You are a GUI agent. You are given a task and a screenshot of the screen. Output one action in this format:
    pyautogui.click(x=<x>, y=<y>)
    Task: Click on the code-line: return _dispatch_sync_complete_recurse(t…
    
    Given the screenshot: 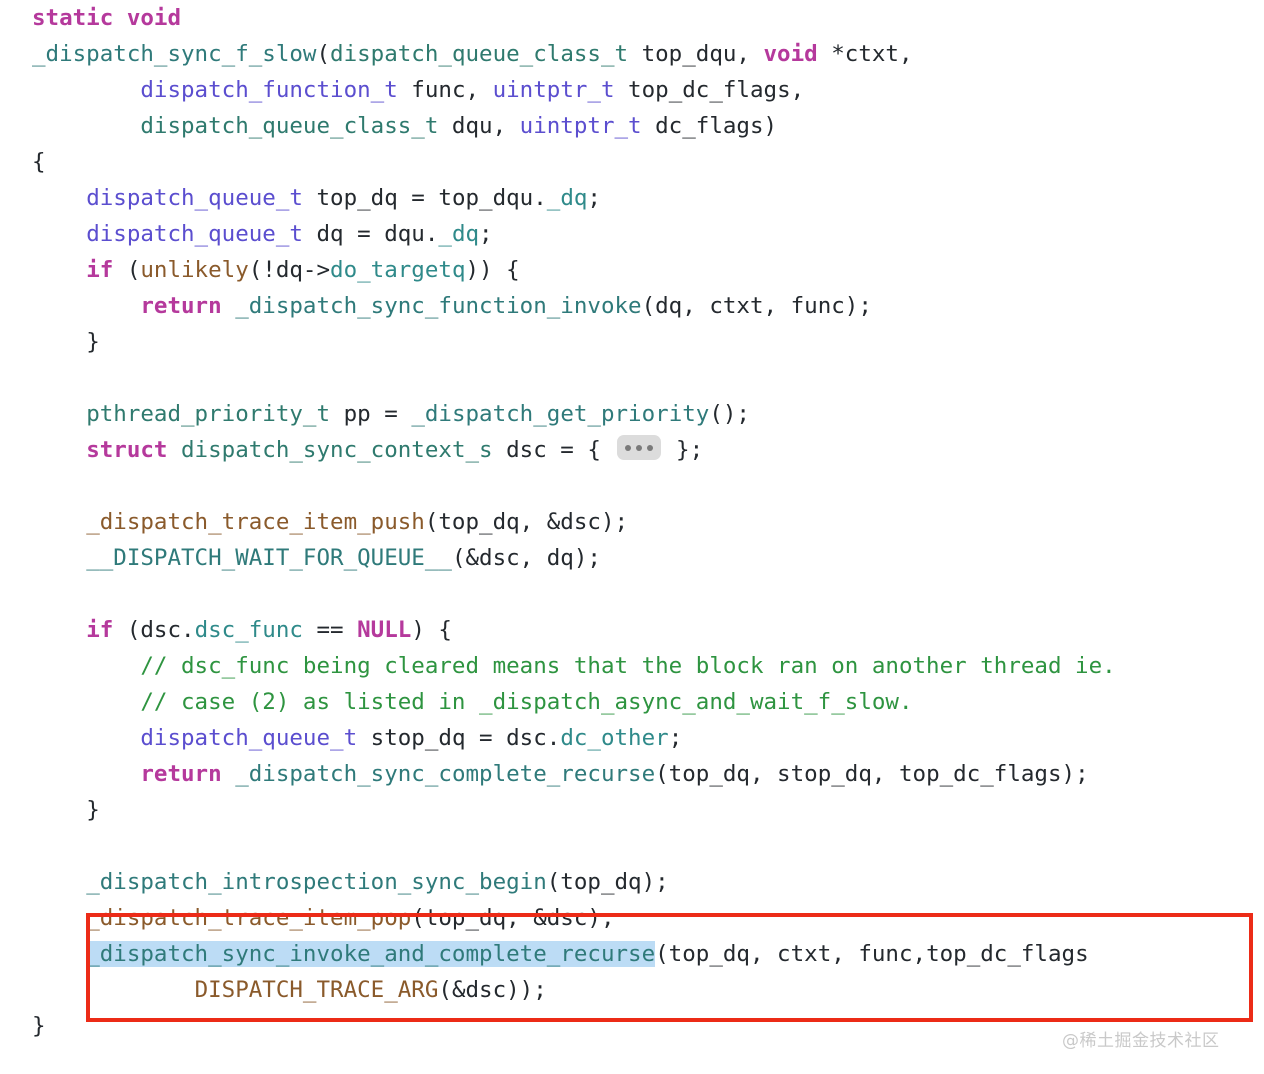 What is the action you would take?
    pyautogui.click(x=560, y=774)
    